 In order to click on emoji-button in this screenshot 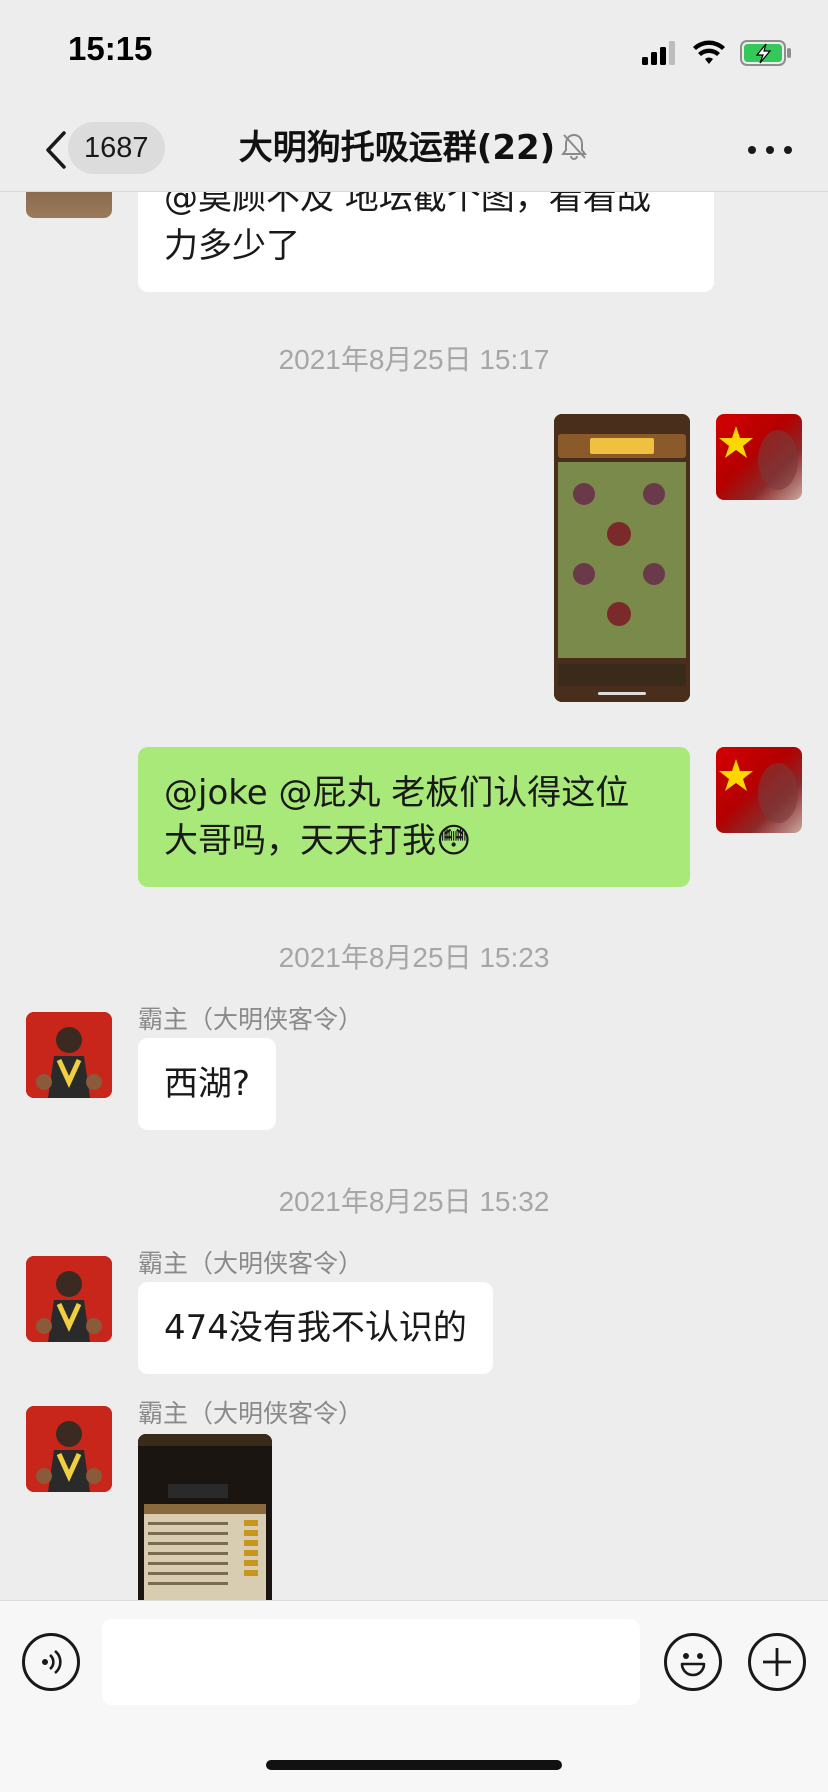, I will do `click(693, 1662)`.